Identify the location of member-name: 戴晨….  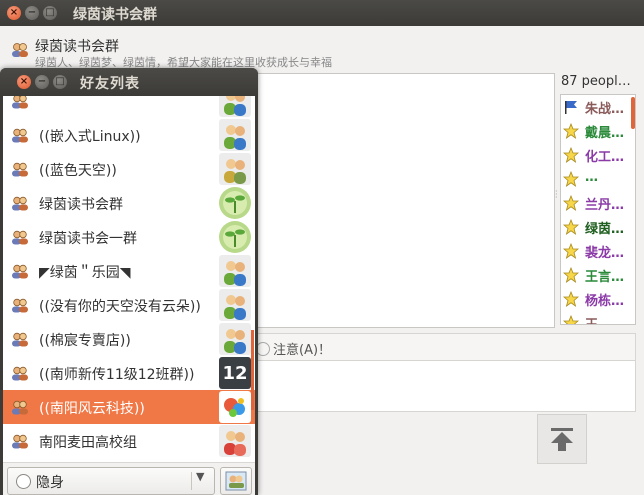
(605, 133).